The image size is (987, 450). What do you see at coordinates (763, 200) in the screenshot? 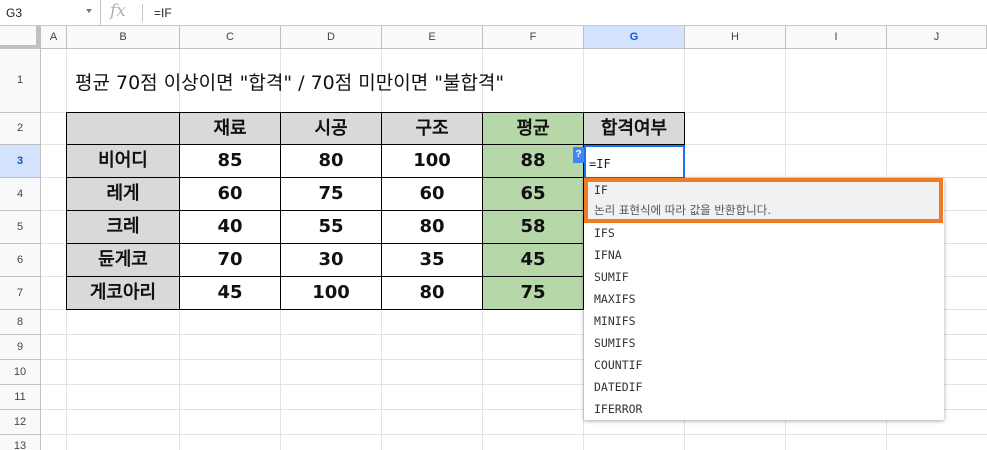
I see `autocomplete-item-highlighted: IF 논리 표현식에 따라 값을 반환합니다.` at bounding box center [763, 200].